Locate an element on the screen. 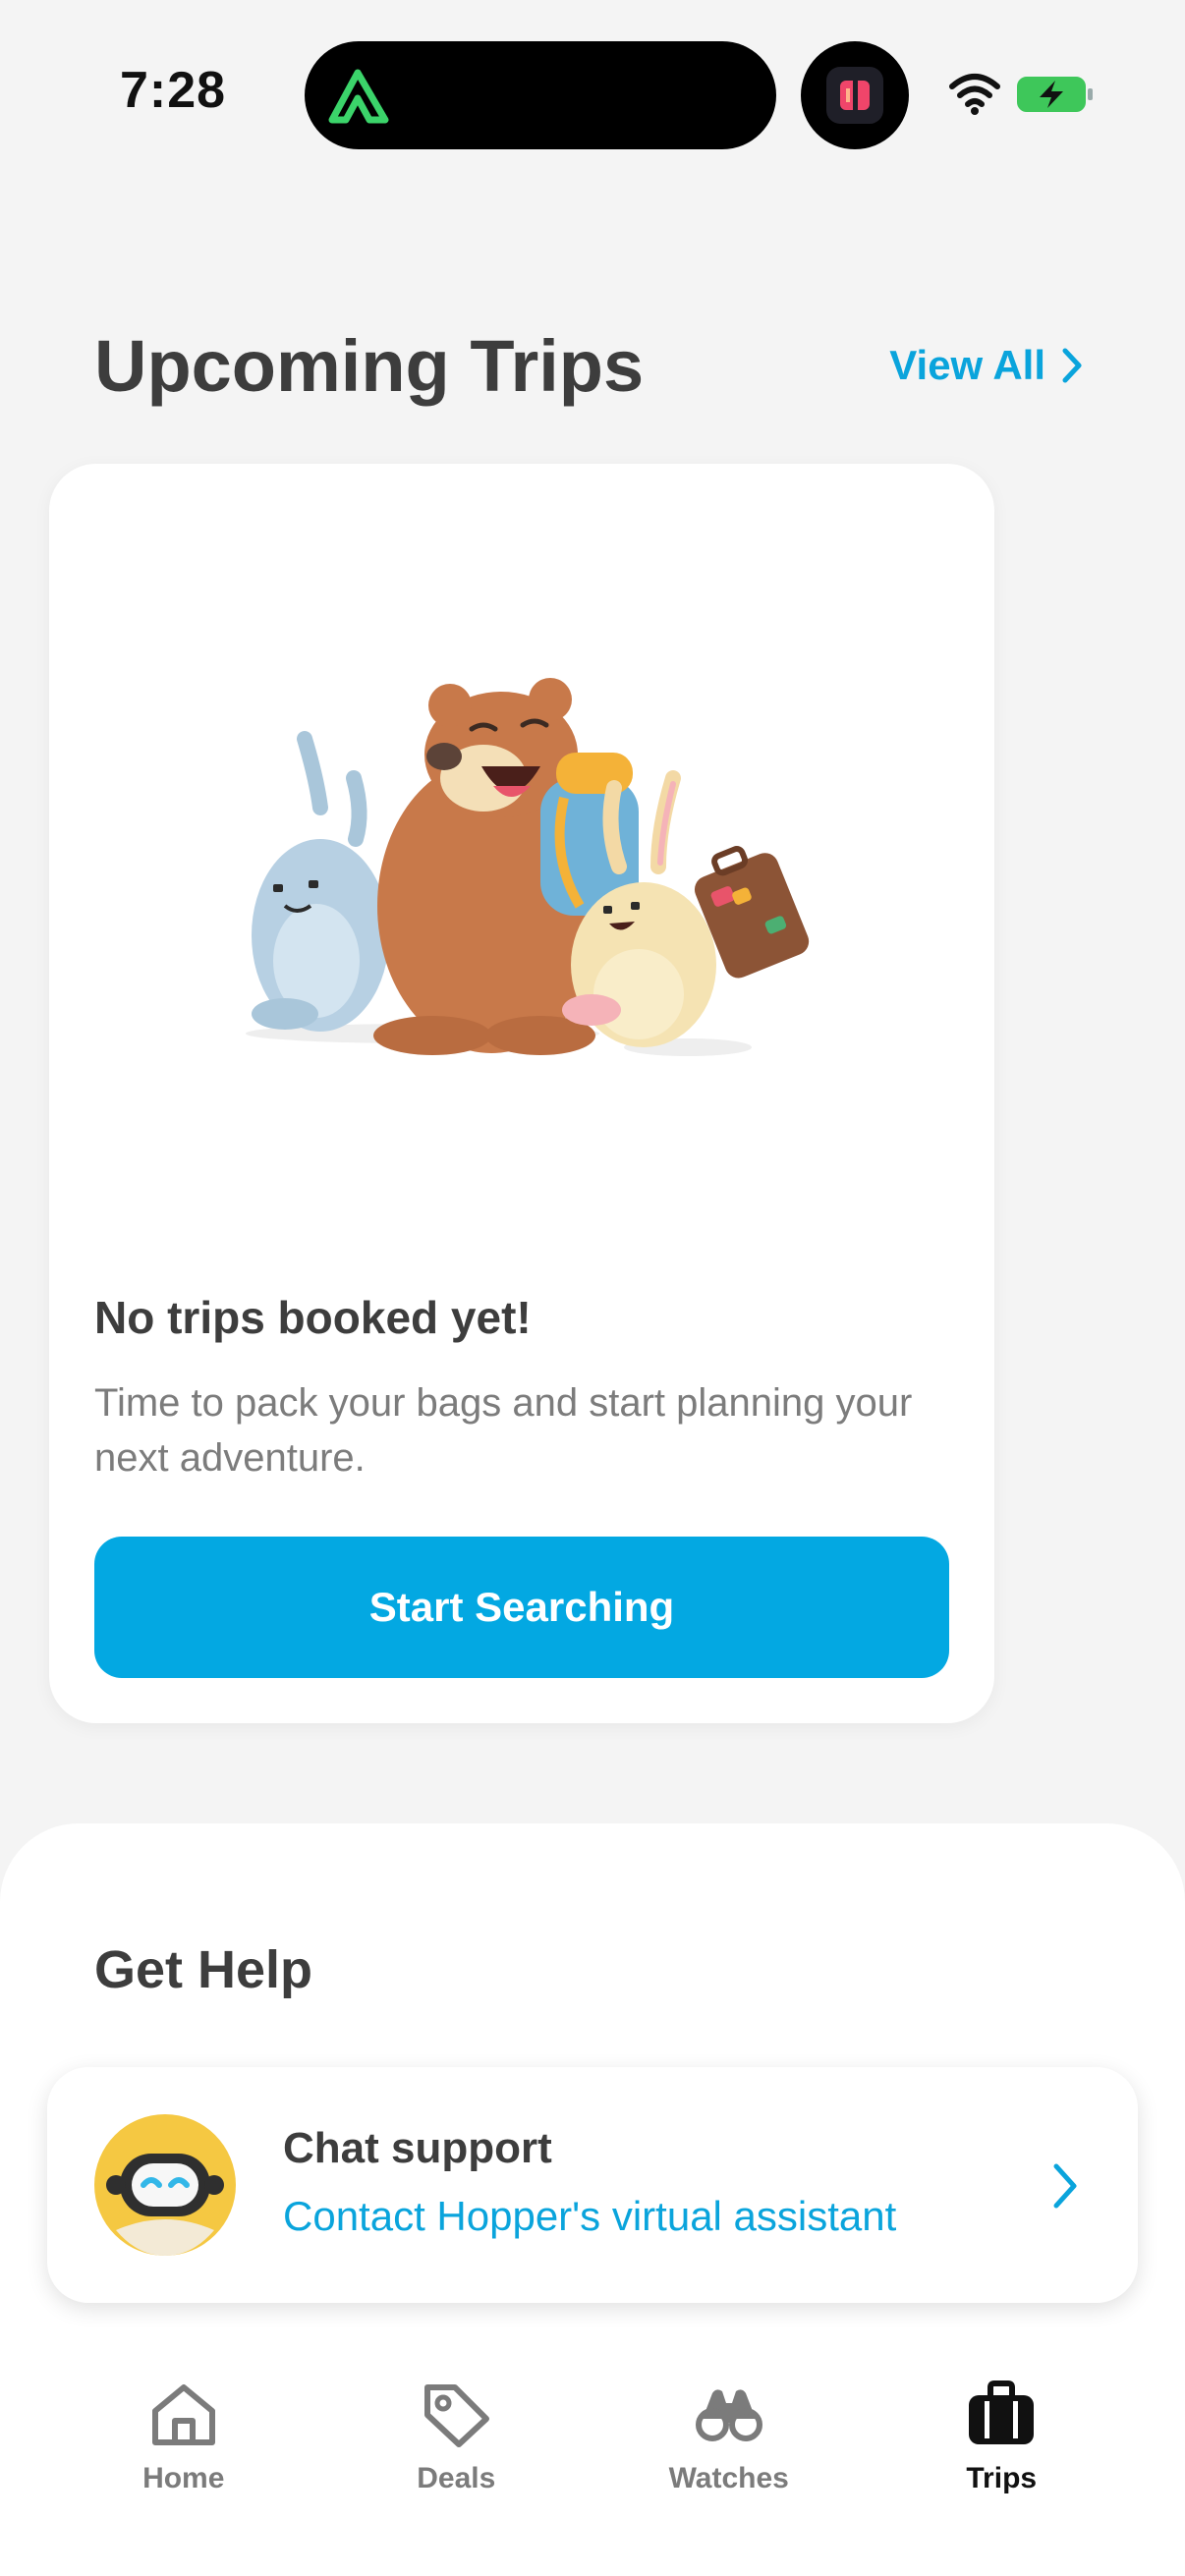 The height and width of the screenshot is (2576, 1185). status-bar: 7:28 is located at coordinates (592, 98).